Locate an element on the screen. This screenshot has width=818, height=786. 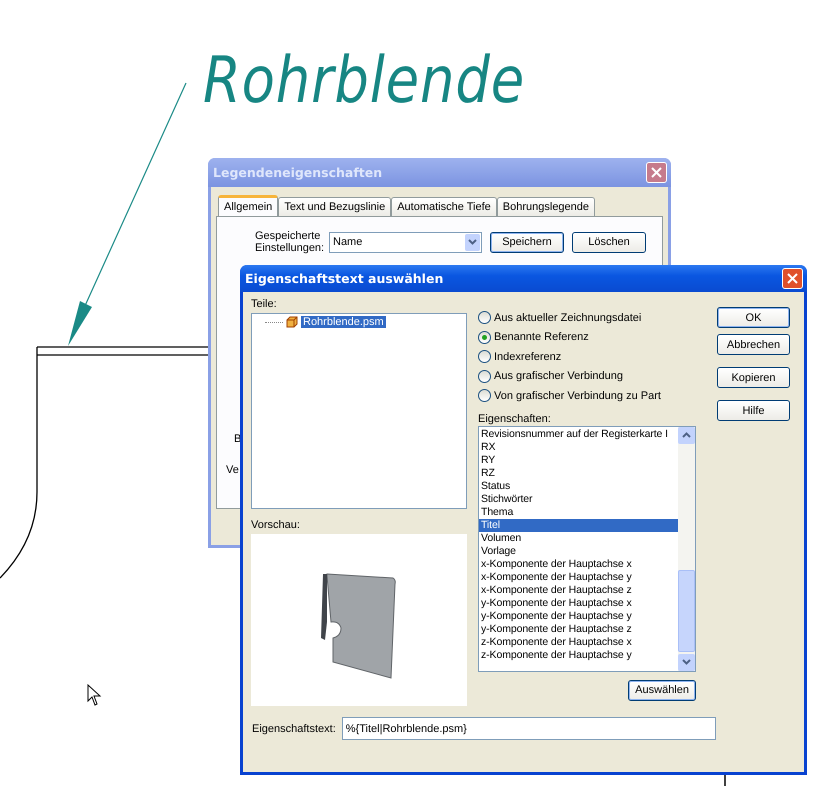
list-item: z-Komponente der Hauptachse y is located at coordinates (578, 655).